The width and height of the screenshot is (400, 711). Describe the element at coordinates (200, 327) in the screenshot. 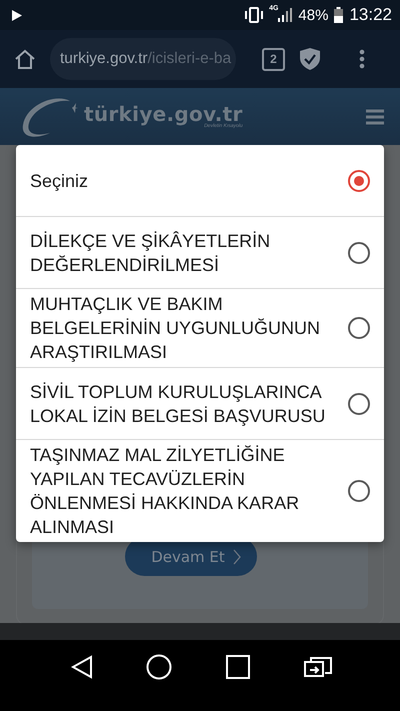

I see `option-row: MUHTAÇLIK VE BAKIM BELGELERİNİN UYGUNLUĞUNUN ARAŞTIRILMASI` at that location.